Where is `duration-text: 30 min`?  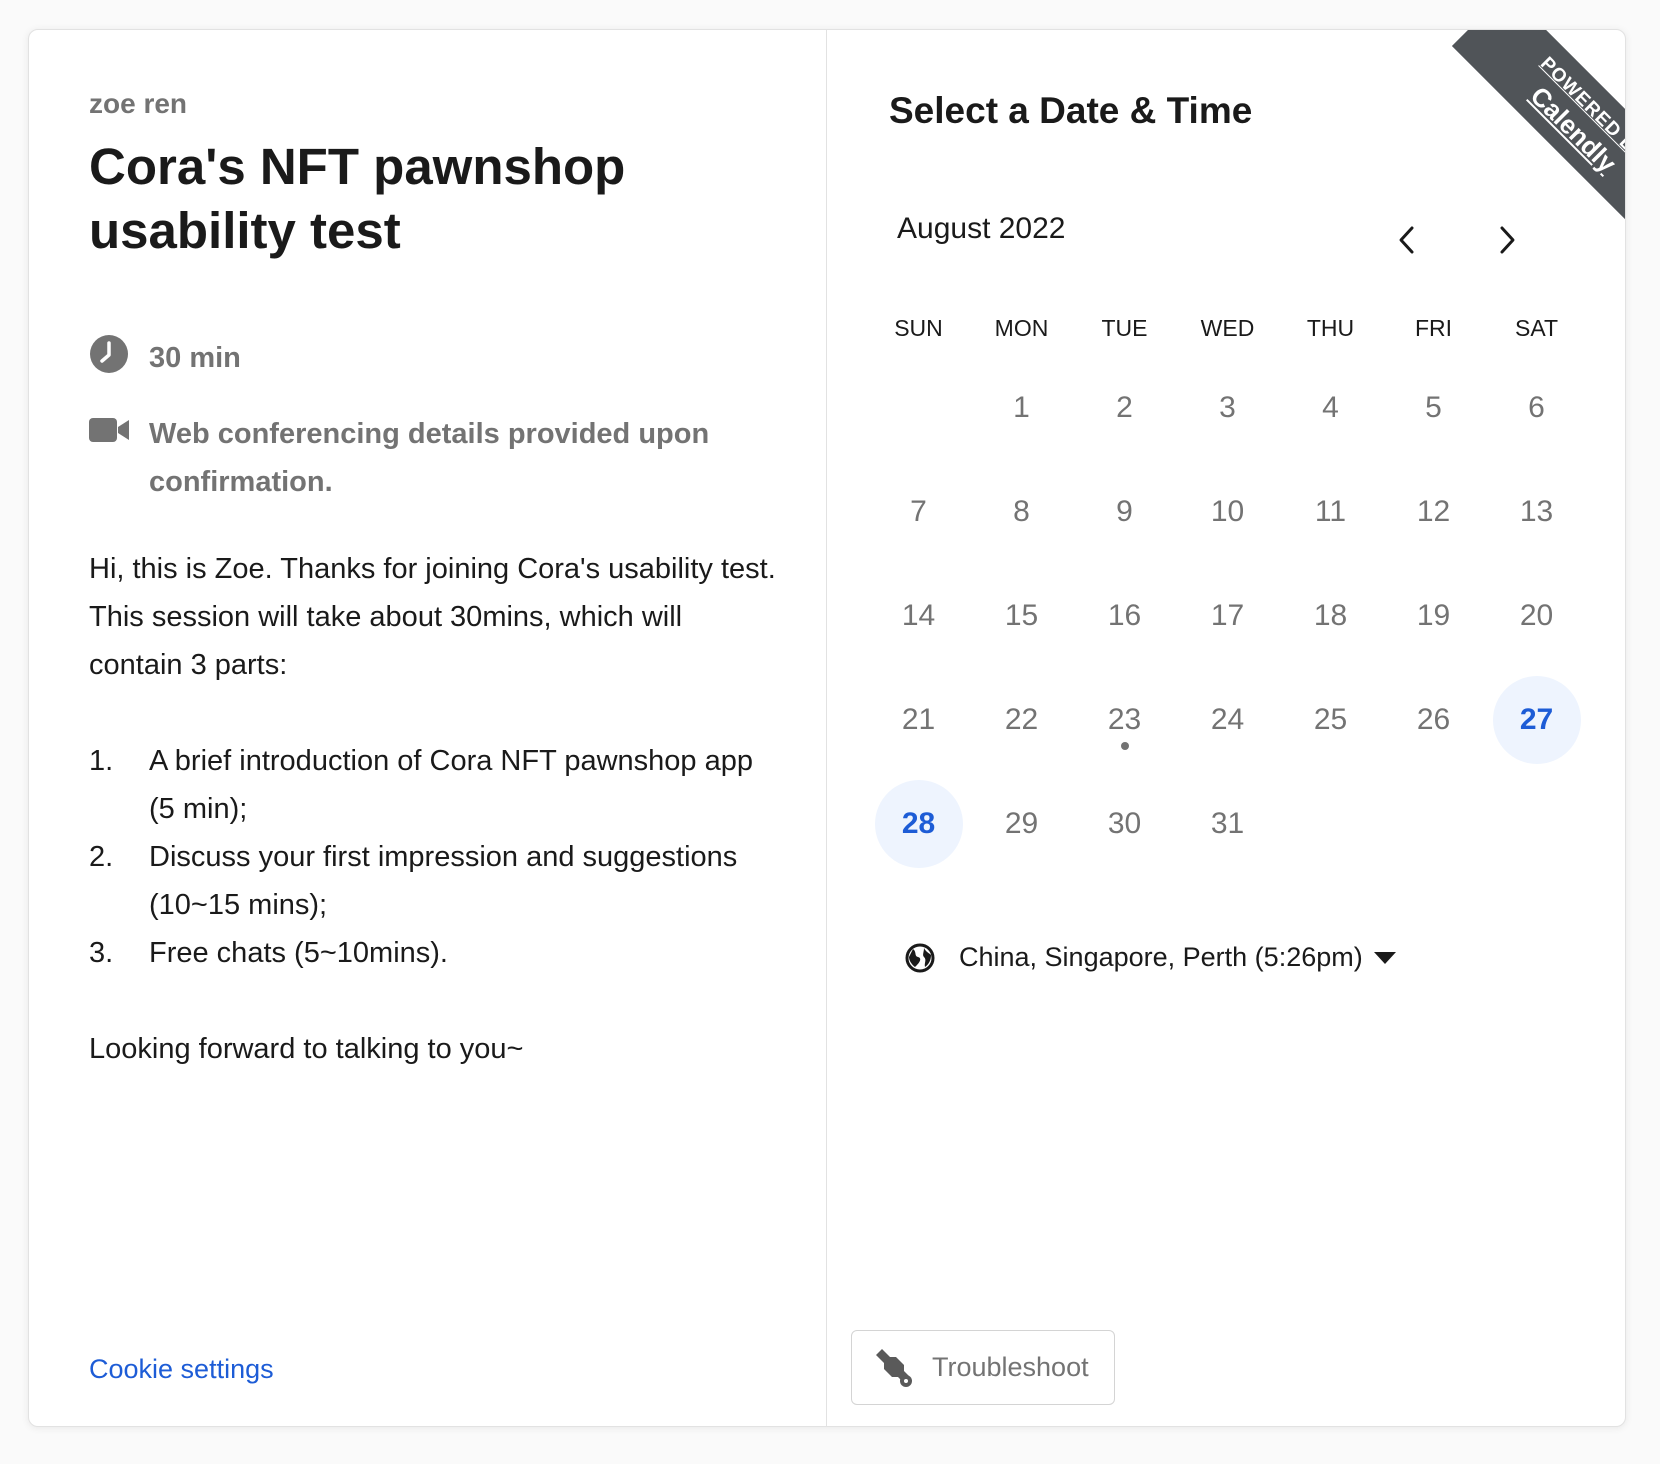 duration-text: 30 min is located at coordinates (195, 358).